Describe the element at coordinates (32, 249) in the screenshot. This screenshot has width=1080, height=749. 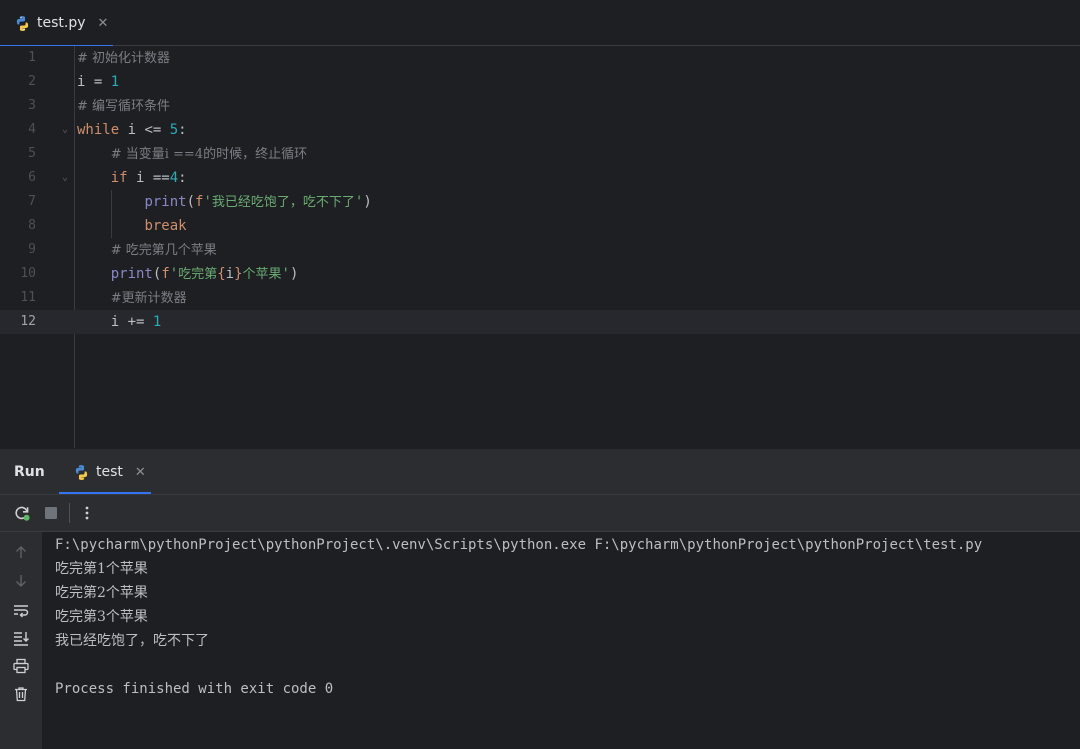
I see `line-number: 9` at that location.